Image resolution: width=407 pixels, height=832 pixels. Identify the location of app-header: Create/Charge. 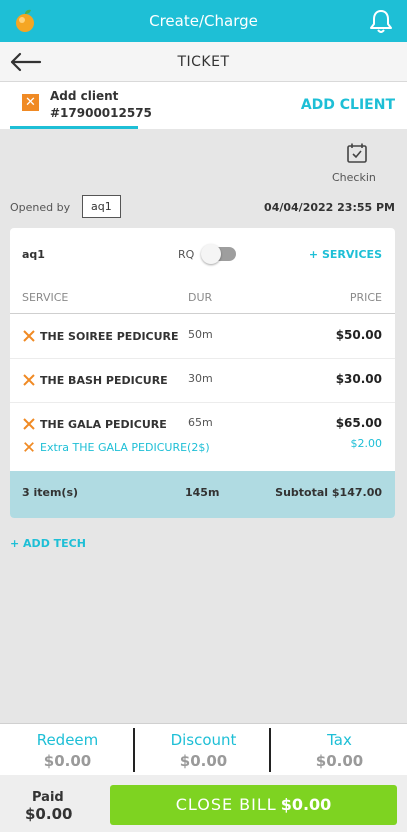
(203, 21).